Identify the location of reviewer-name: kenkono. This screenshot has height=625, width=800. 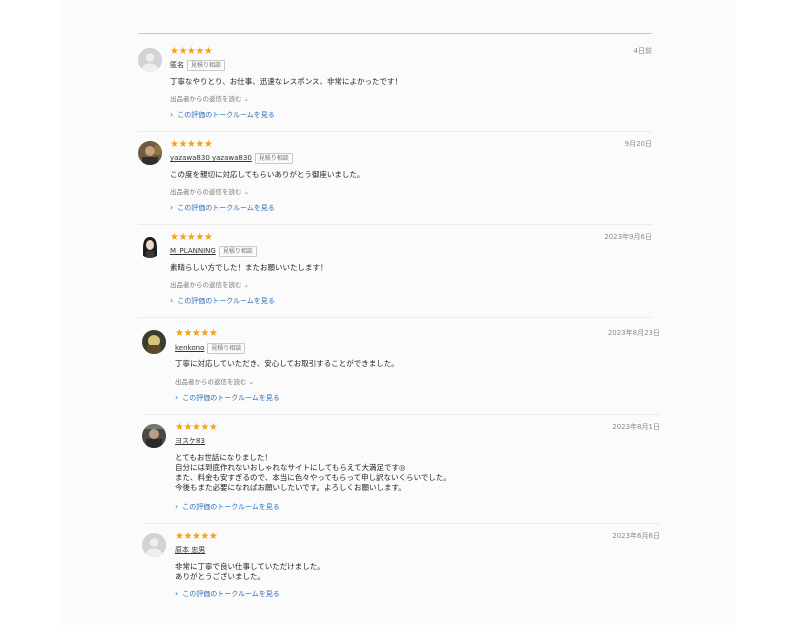
(189, 348).